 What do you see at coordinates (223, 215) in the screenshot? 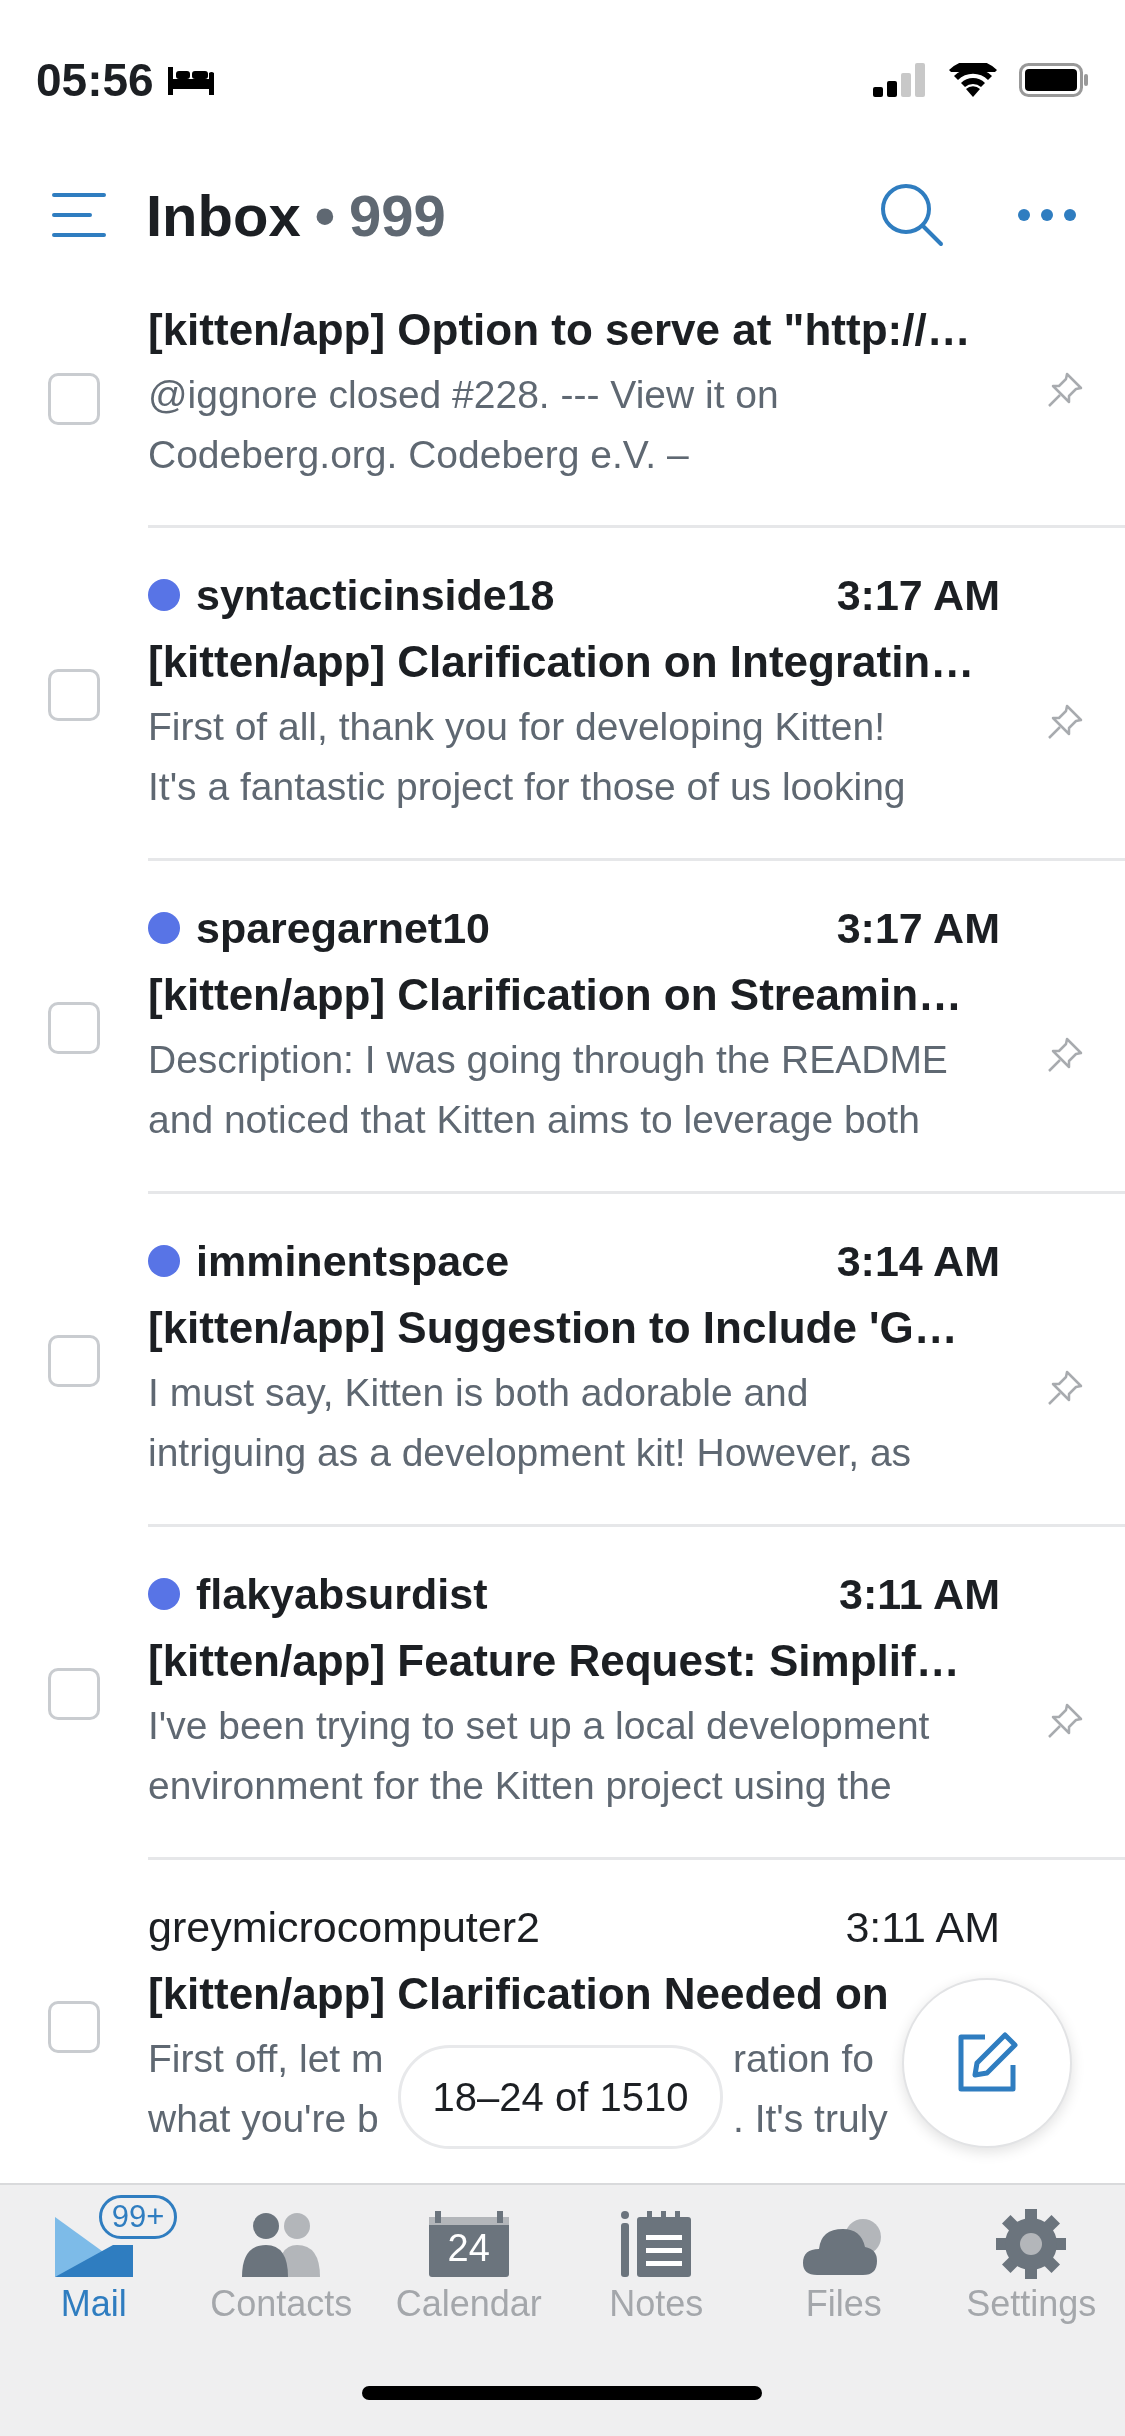
I see `inbox-title: Inbox` at bounding box center [223, 215].